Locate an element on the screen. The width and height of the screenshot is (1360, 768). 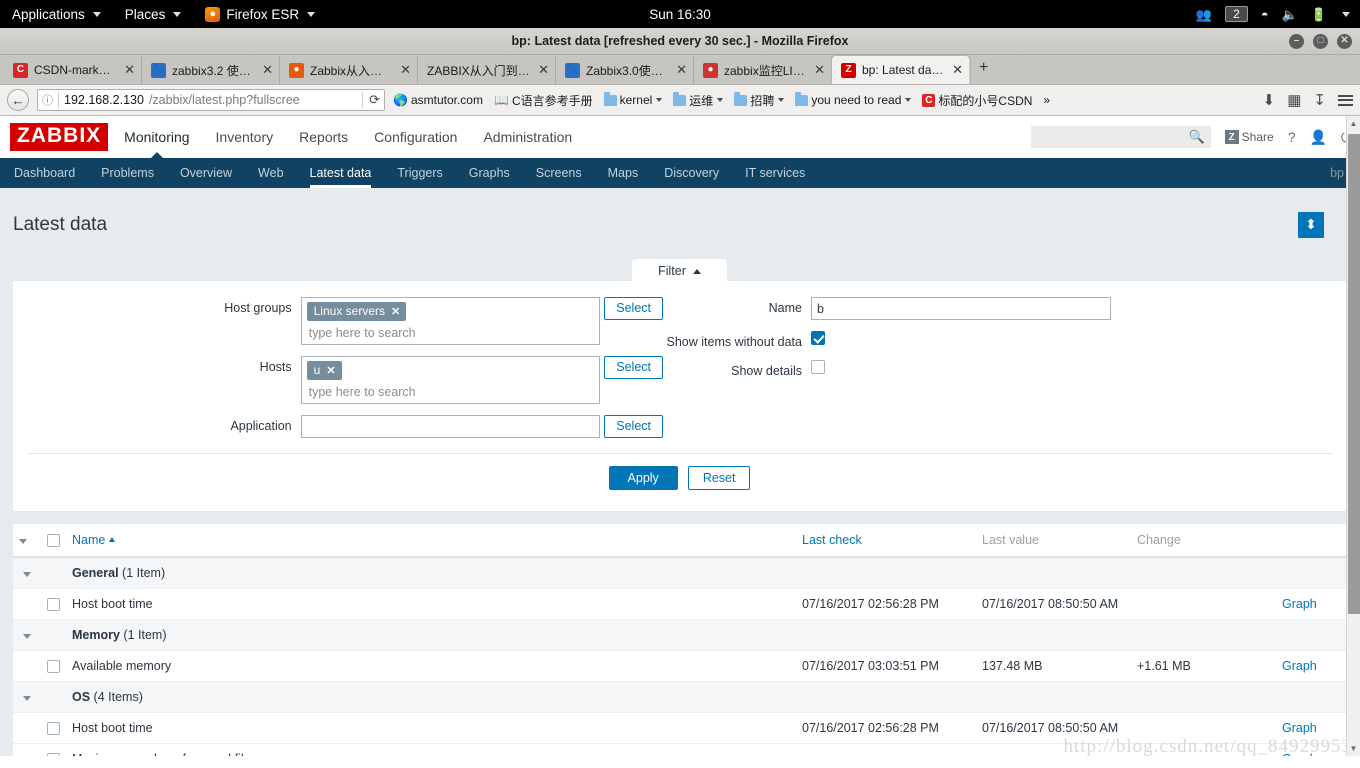
reader-icon: ▦ is located at coordinates (1294, 100).